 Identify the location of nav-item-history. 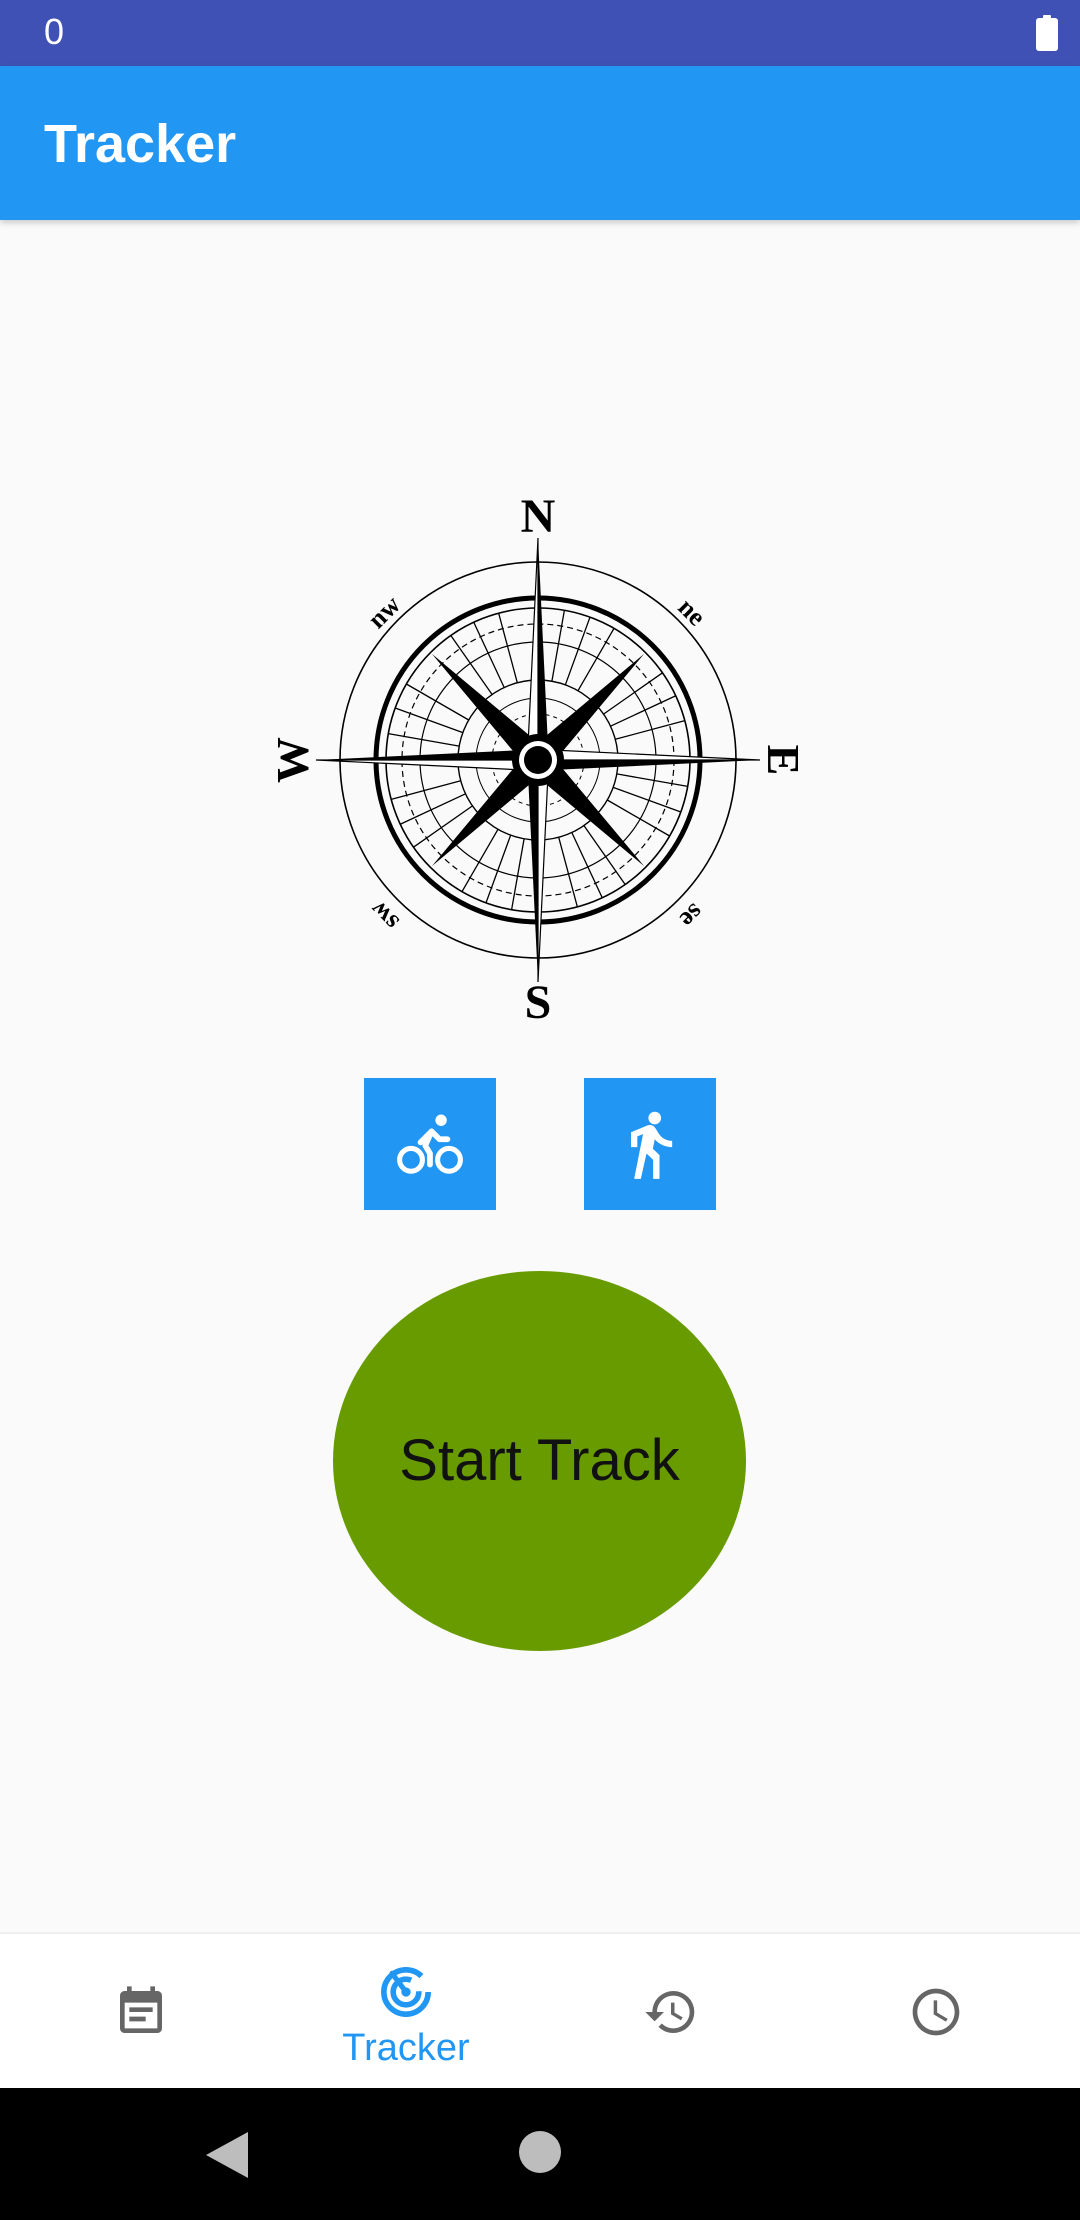
(671, 2012).